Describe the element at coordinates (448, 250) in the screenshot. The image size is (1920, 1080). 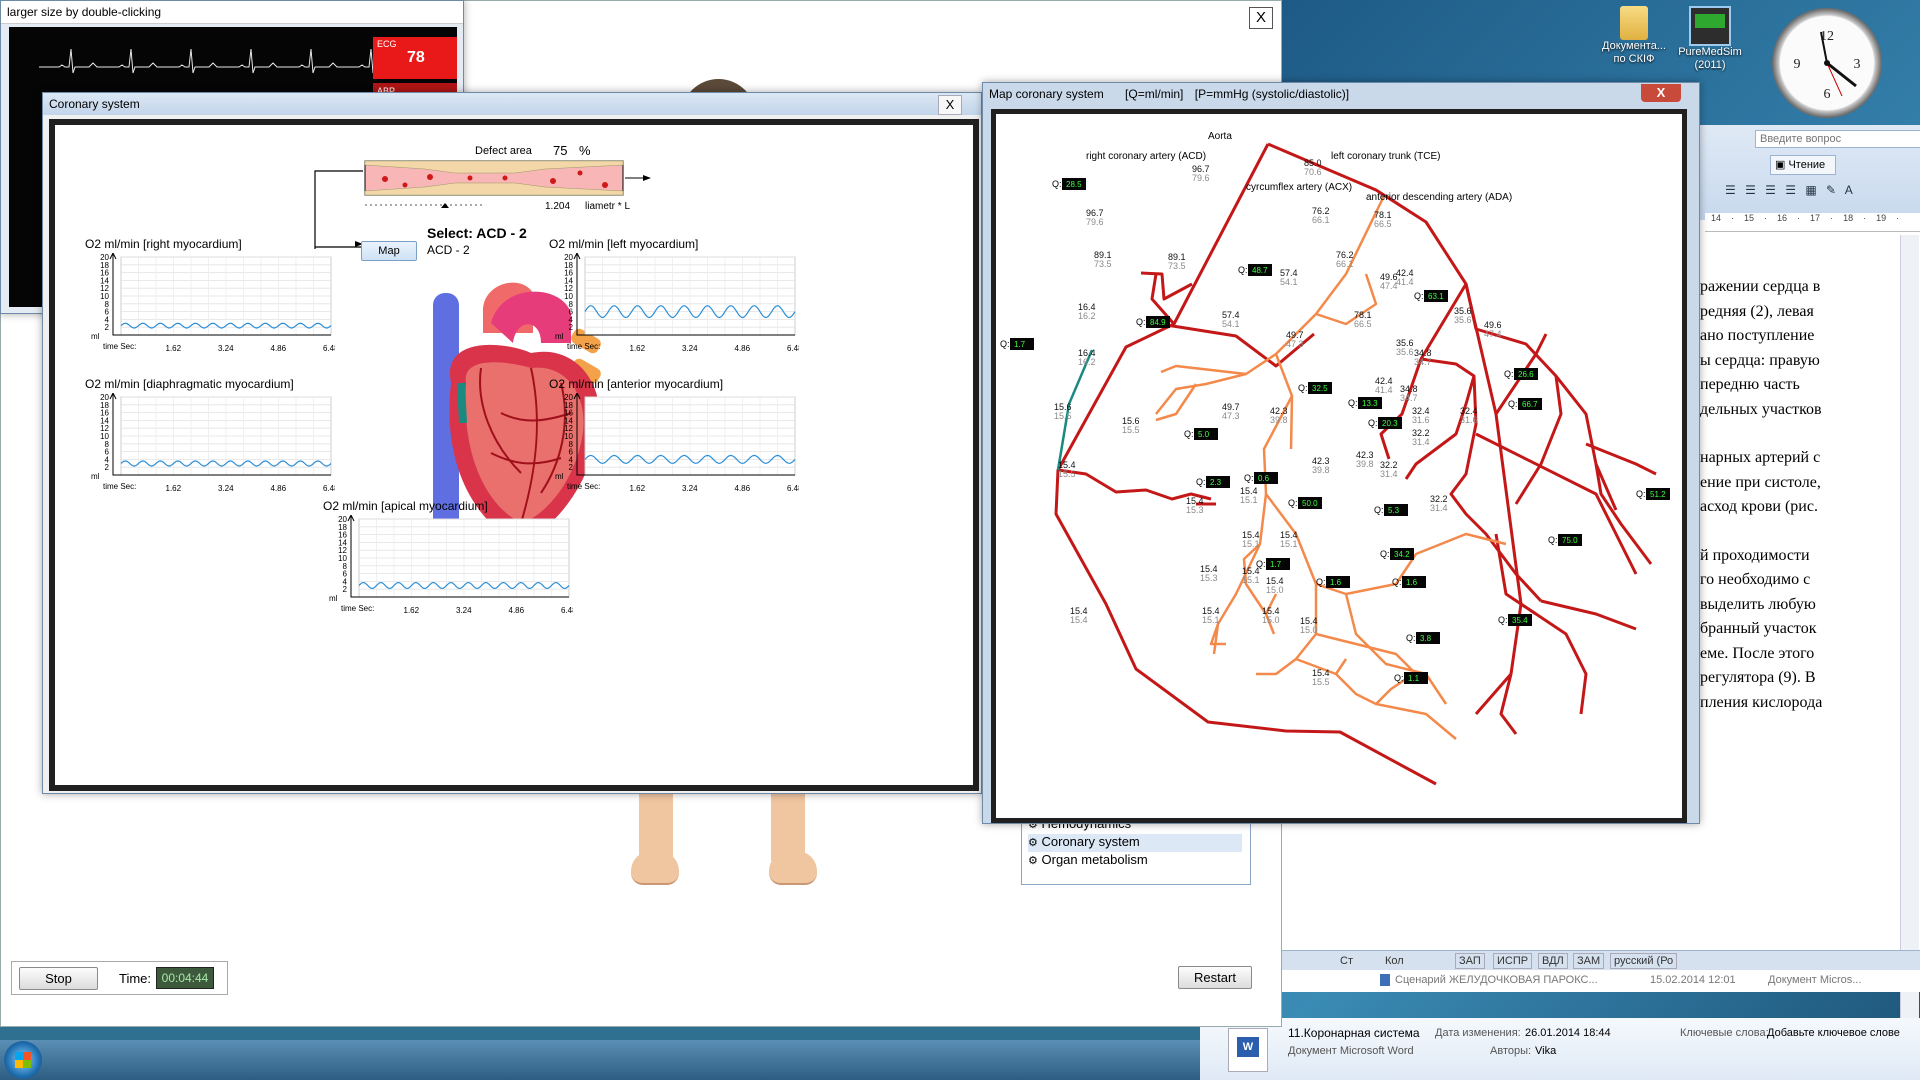
I see `select-sub: ACD - 2` at that location.